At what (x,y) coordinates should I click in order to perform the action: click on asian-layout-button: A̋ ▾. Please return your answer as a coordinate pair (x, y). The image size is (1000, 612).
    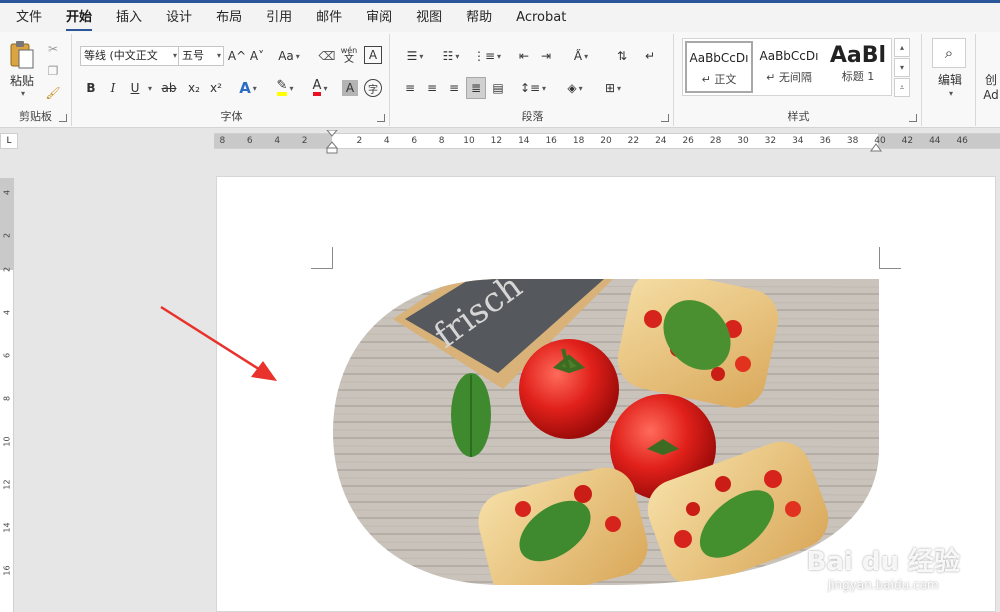
    Looking at the image, I should click on (581, 56).